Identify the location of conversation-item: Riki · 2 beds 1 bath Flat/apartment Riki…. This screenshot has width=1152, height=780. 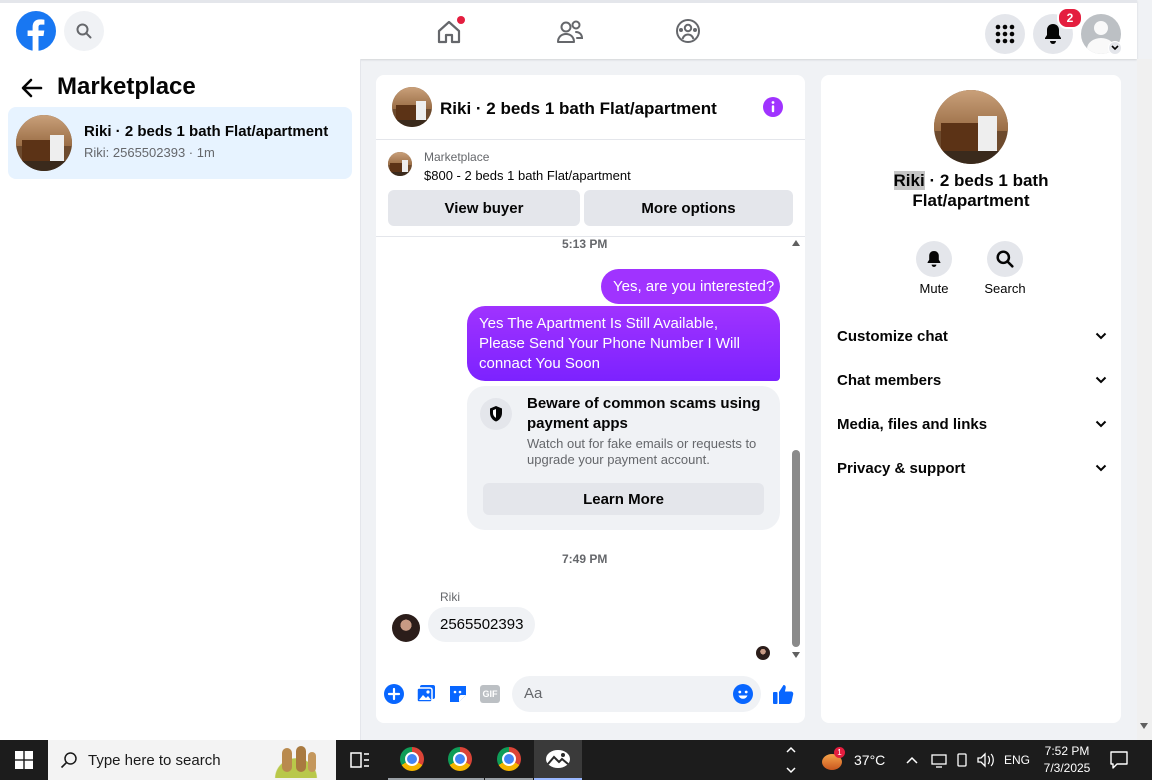
(180, 143).